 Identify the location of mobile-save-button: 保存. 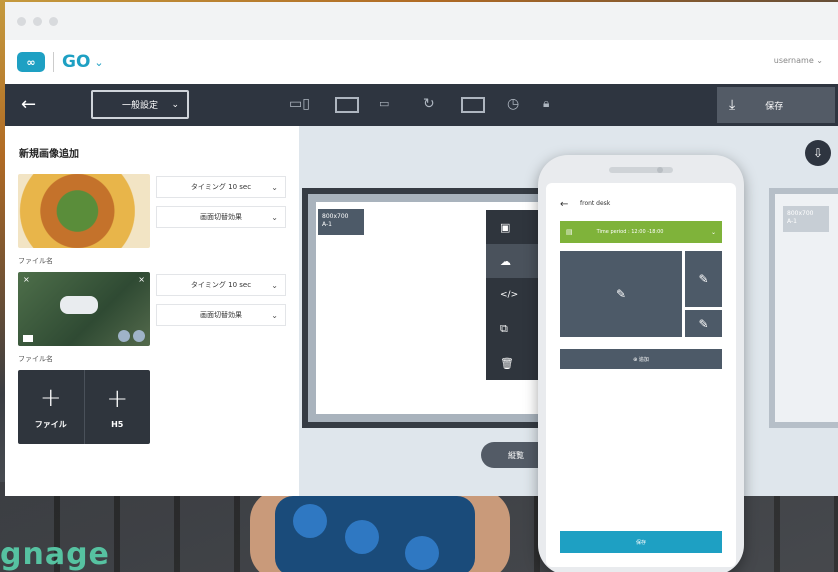
(641, 542).